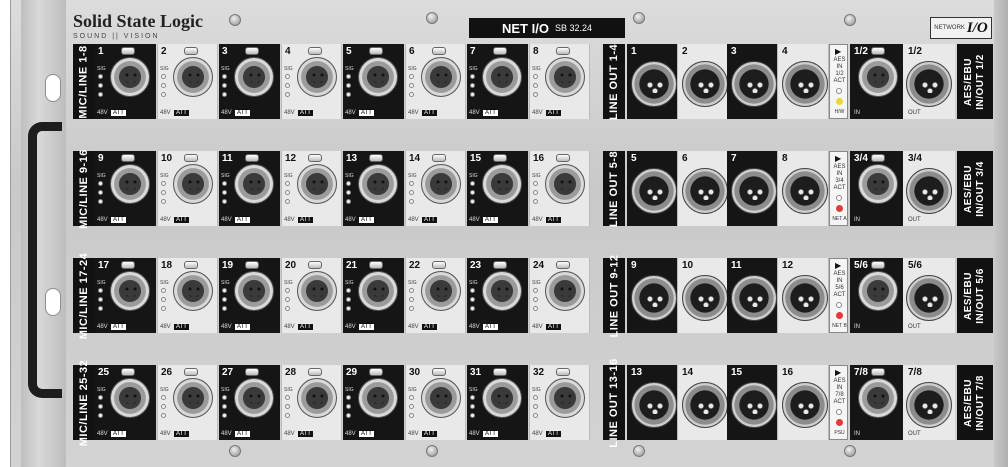  What do you see at coordinates (850, 451) in the screenshot?
I see `screw-icon` at bounding box center [850, 451].